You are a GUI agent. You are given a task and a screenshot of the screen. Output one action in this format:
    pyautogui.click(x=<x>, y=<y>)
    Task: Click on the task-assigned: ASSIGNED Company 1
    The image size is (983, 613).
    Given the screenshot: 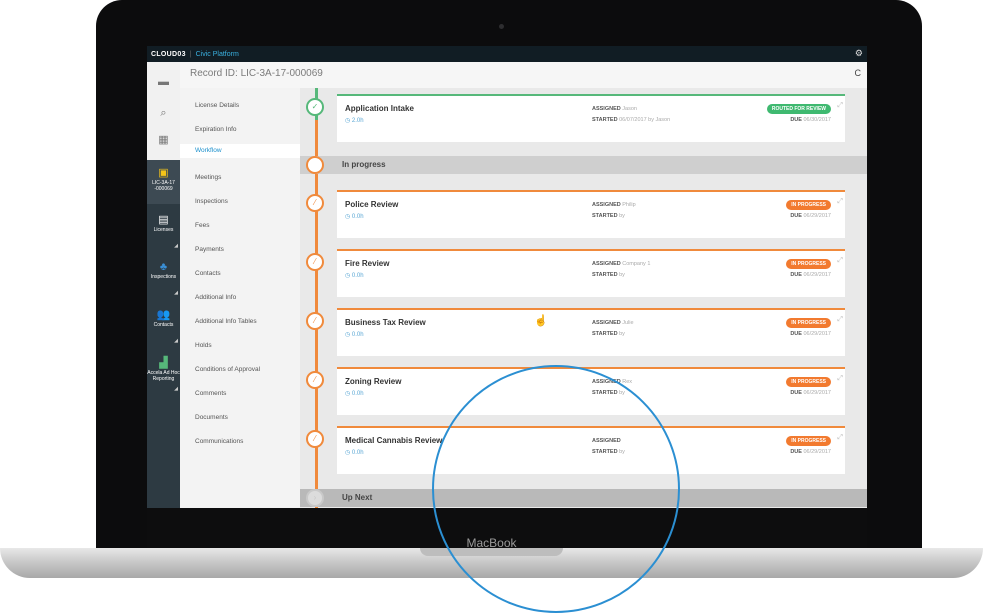 What is the action you would take?
    pyautogui.click(x=621, y=264)
    